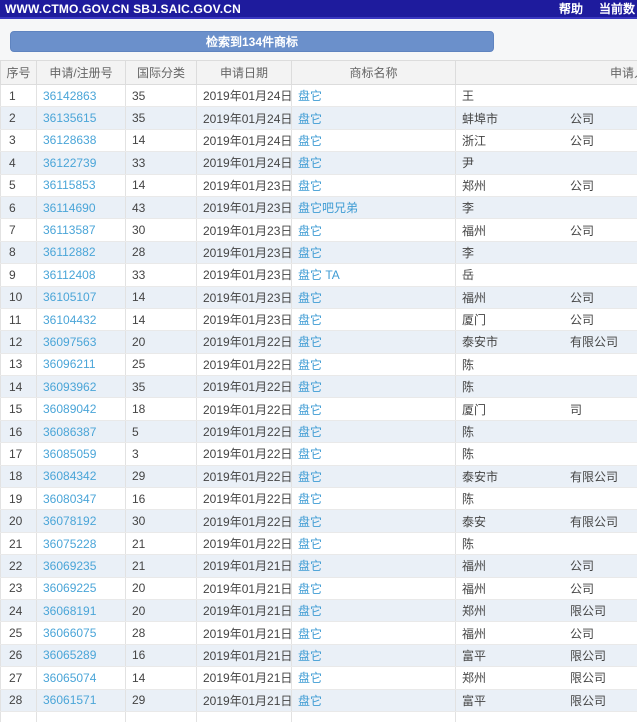  Describe the element at coordinates (69, 678) in the screenshot. I see `reg-number-link: 36065074` at that location.